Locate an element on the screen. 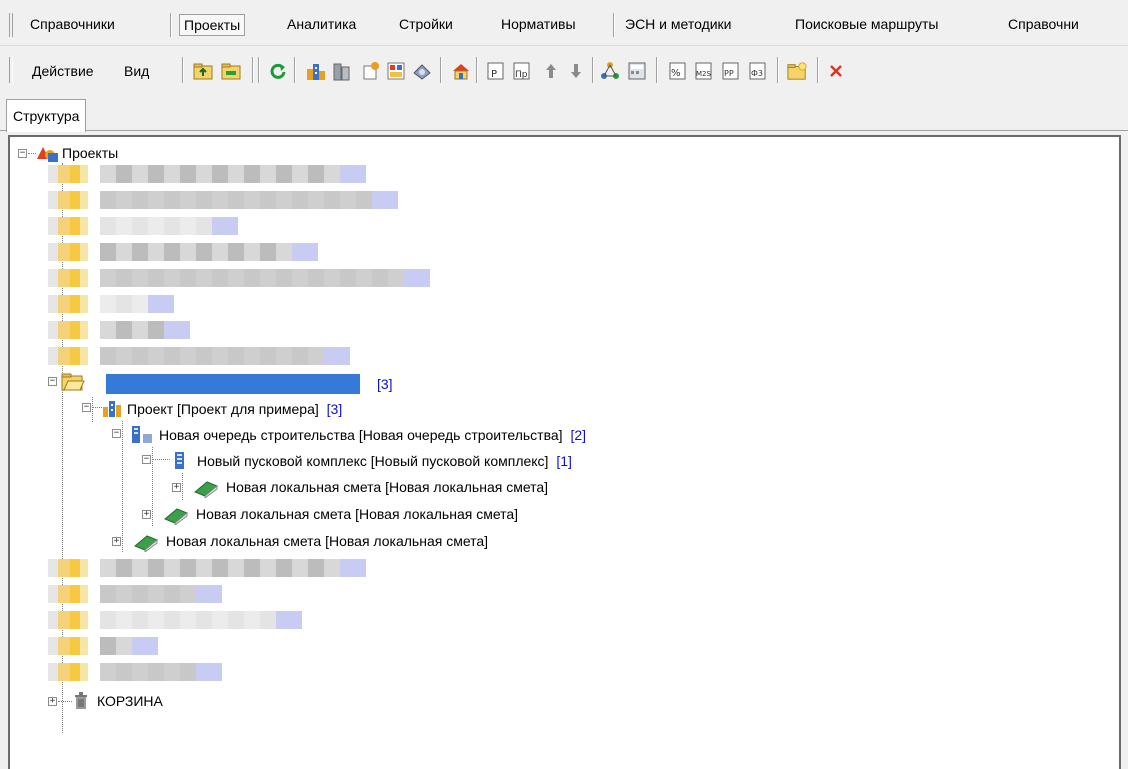  report-icon is located at coordinates (396, 71).